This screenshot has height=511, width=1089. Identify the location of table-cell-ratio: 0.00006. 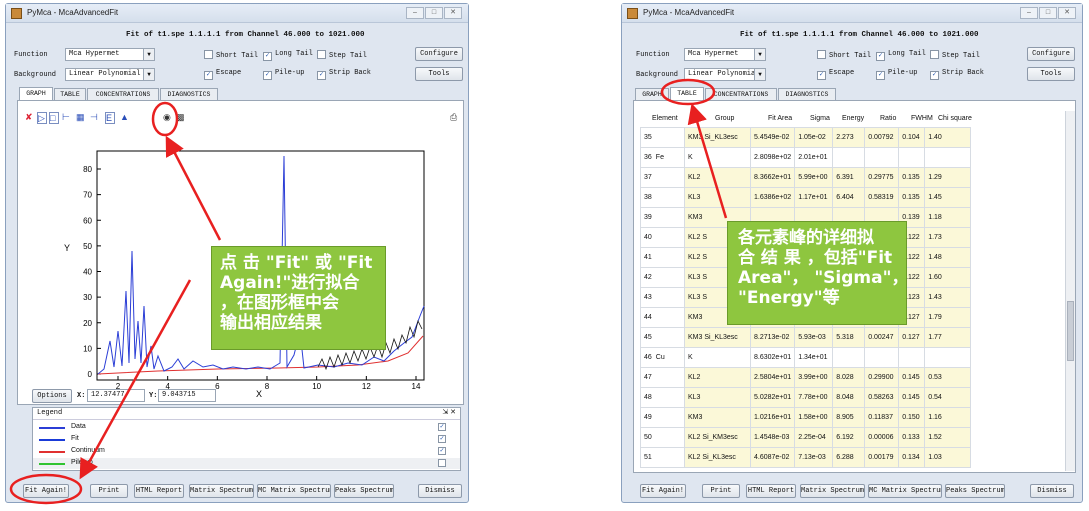
(882, 437).